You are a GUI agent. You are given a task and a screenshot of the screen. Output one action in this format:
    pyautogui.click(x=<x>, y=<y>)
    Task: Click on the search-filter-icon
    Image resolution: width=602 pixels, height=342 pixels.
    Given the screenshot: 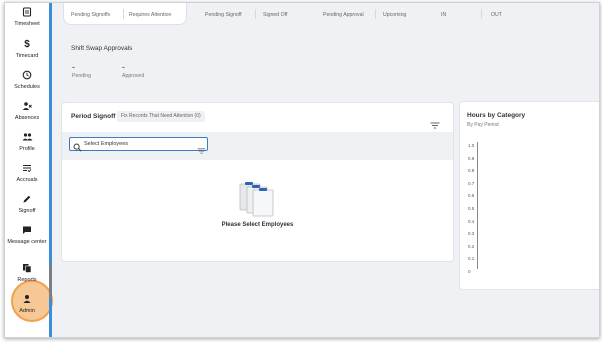 What is the action you would take?
    pyautogui.click(x=201, y=150)
    